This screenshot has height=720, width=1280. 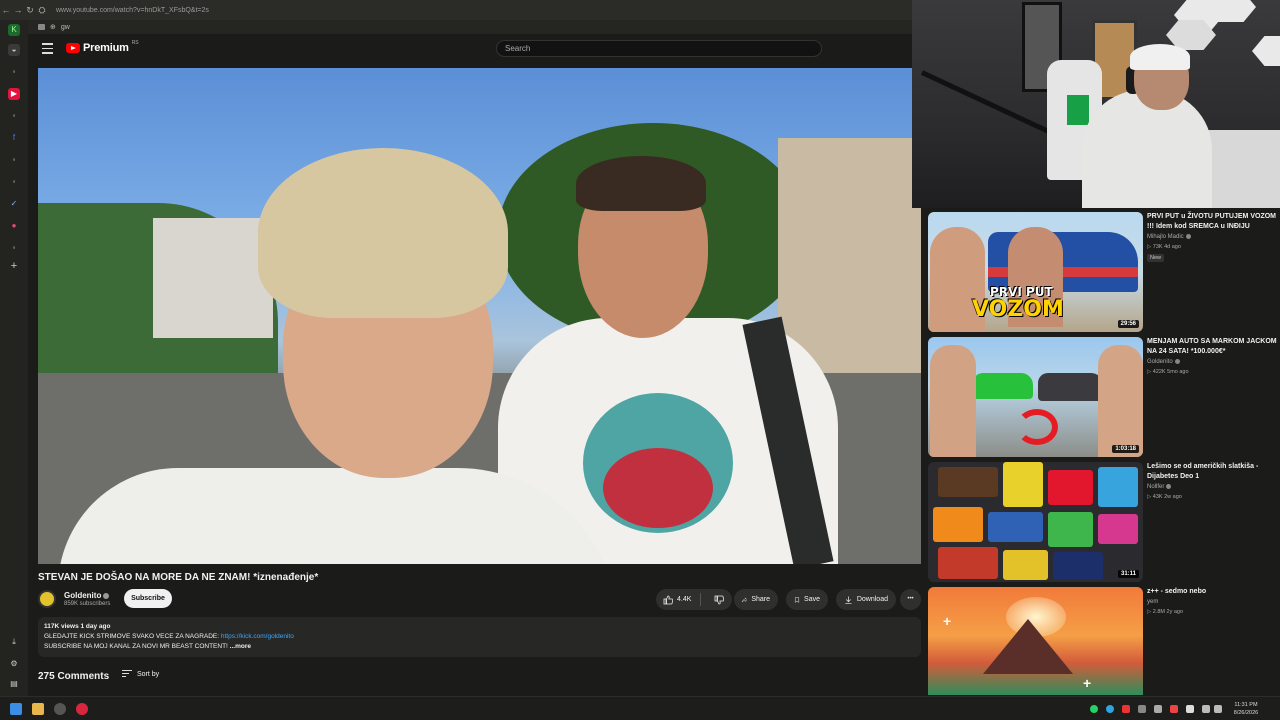 I want to click on facebook-icon: f, so click(x=14, y=138).